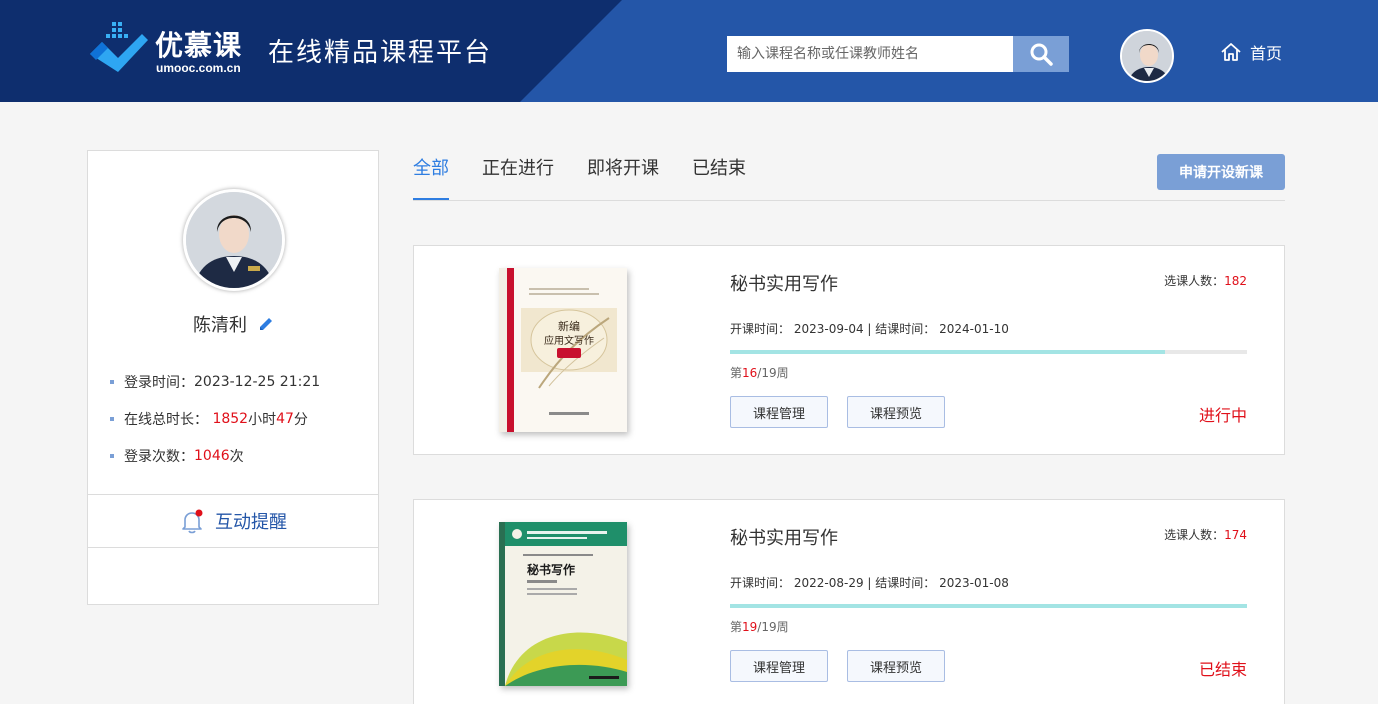 Image resolution: width=1378 pixels, height=704 pixels. Describe the element at coordinates (689, 51) in the screenshot. I see `top-header: 优慕课 umooc.com.cn 在线精品课程平台 首页` at that location.